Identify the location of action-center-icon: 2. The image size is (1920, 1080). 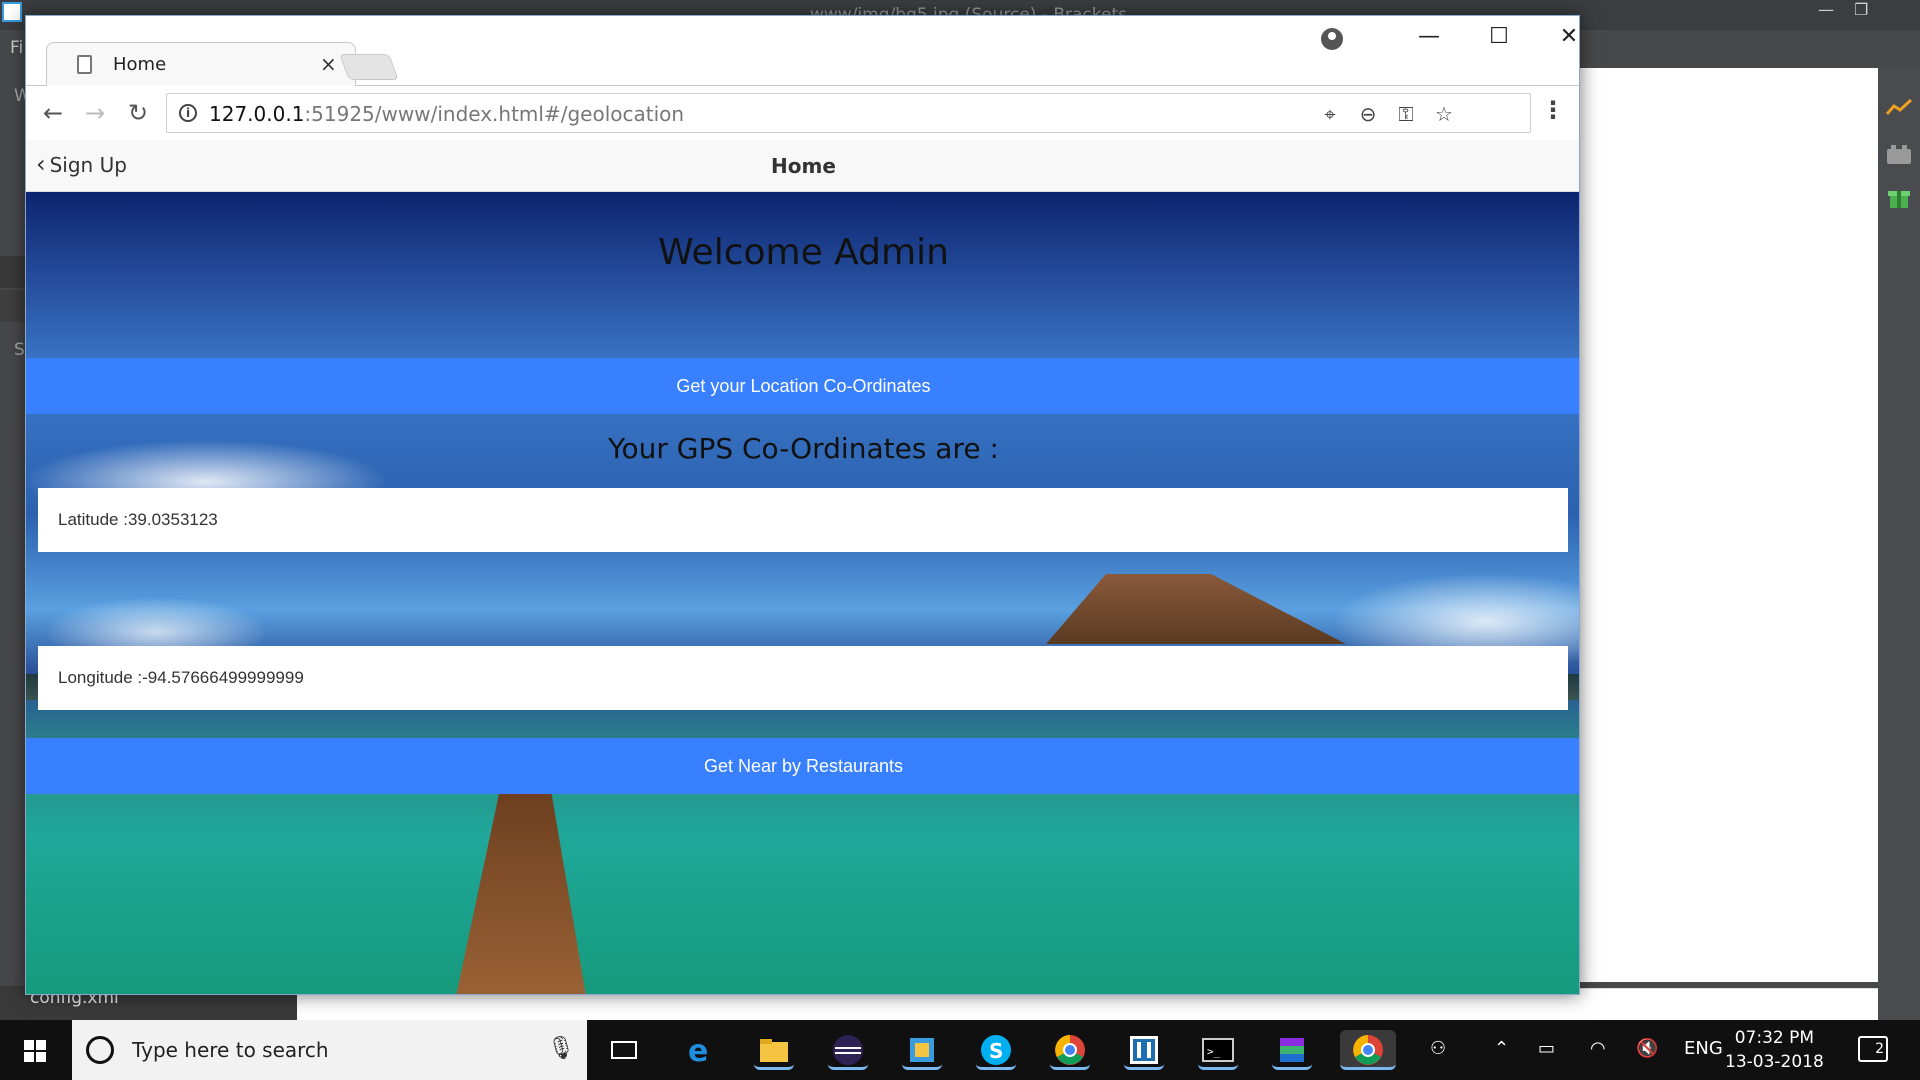
(1873, 1049).